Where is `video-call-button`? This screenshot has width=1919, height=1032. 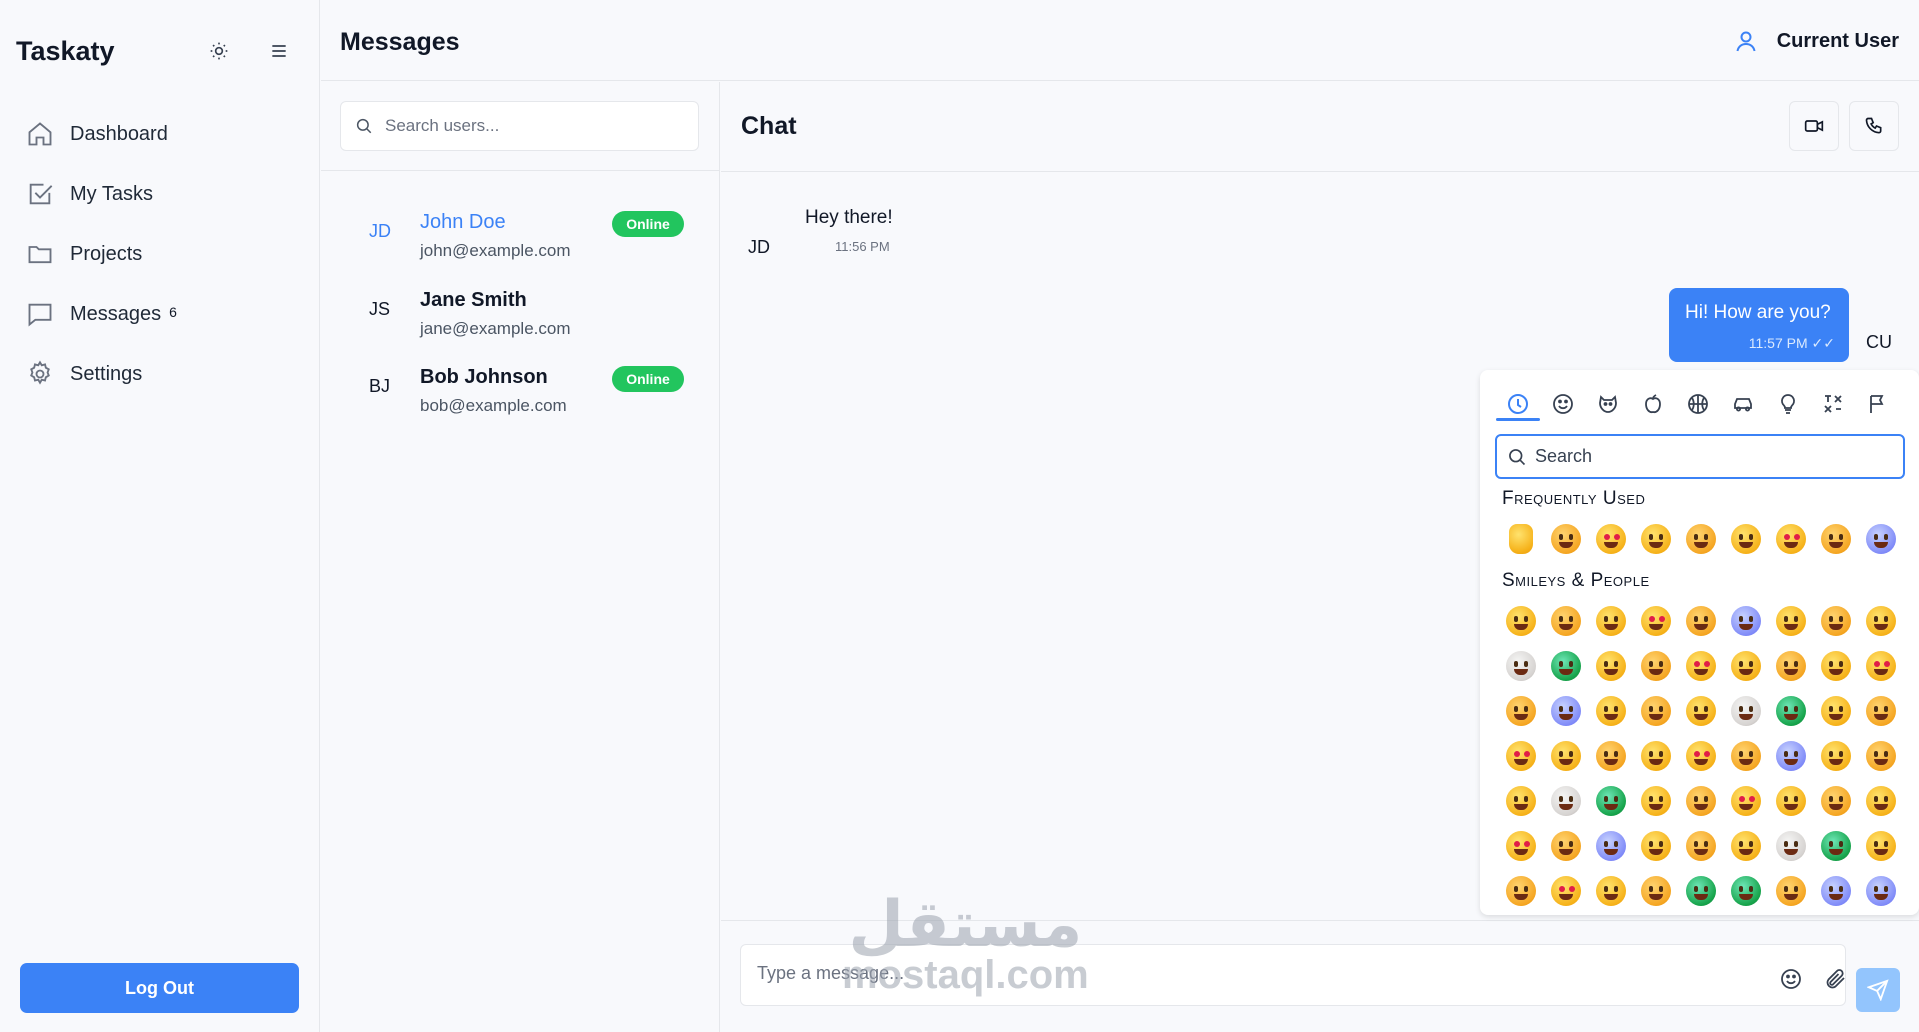
video-call-button is located at coordinates (1814, 126).